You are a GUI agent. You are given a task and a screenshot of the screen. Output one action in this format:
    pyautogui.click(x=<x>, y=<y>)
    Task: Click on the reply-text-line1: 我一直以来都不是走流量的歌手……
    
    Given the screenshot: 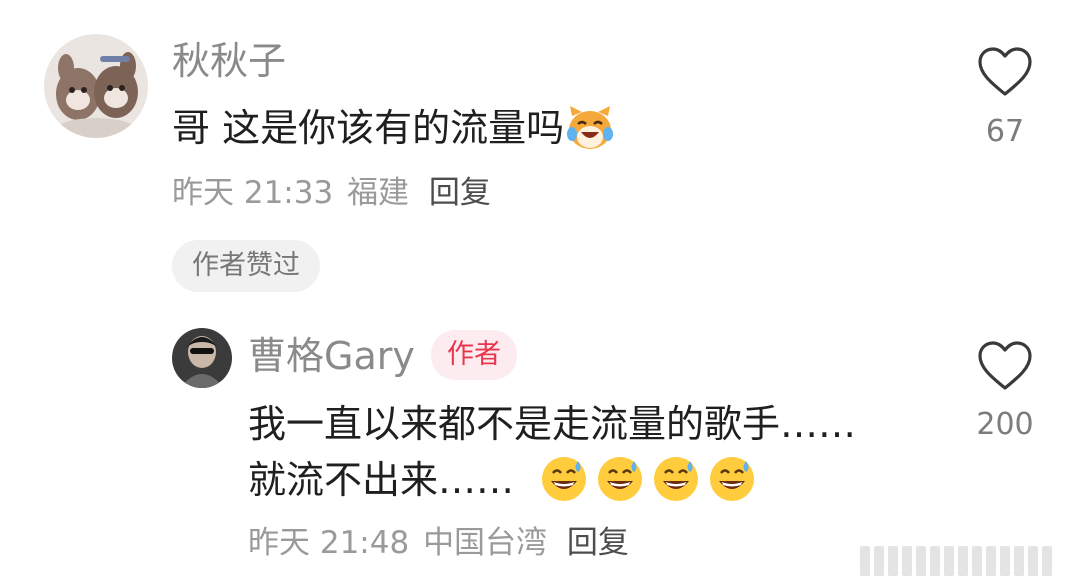 What is the action you would take?
    pyautogui.click(x=552, y=424)
    